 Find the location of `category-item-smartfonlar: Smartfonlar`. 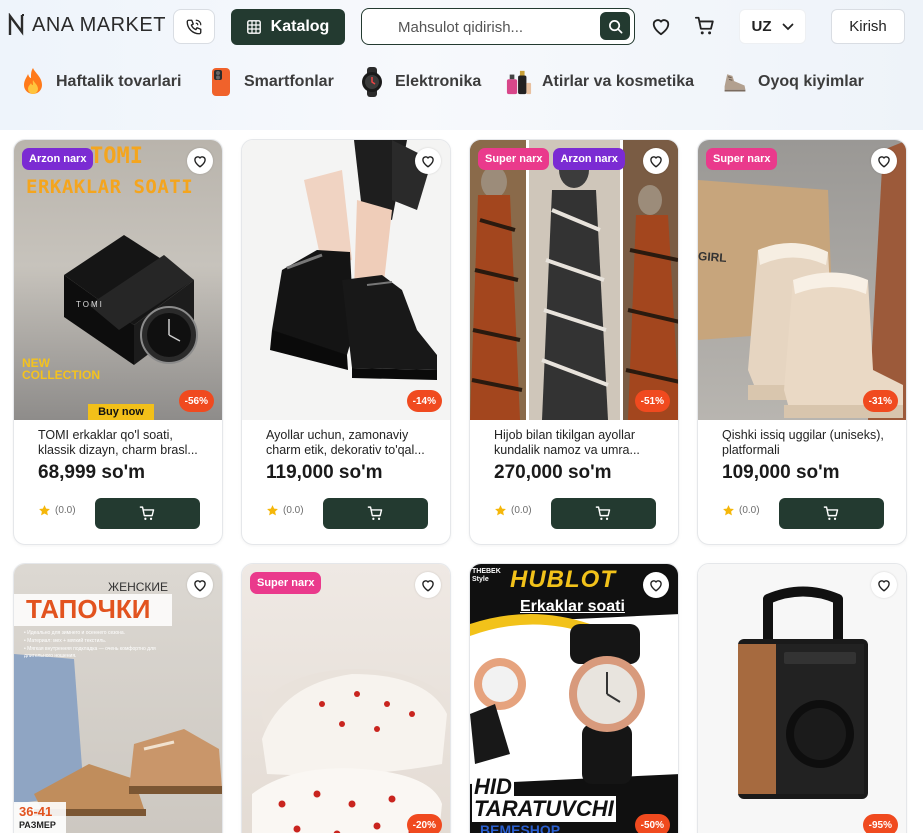

category-item-smartfonlar: Smartfonlar is located at coordinates (271, 82).